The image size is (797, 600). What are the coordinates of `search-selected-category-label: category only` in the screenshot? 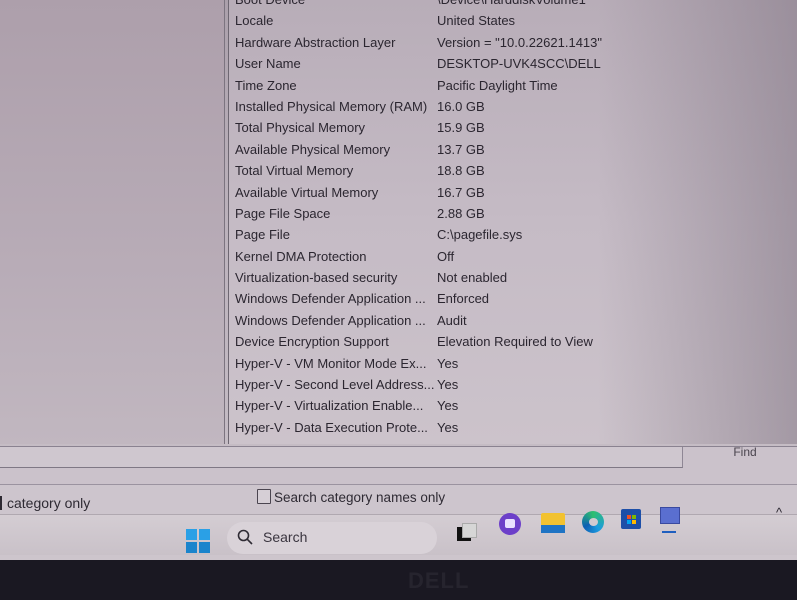 It's located at (49, 503).